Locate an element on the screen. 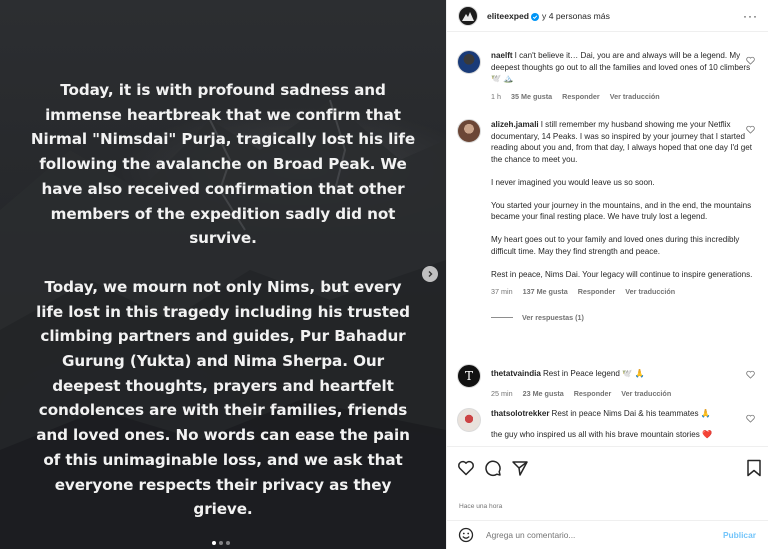 This screenshot has width=768, height=549. comment-likes: 35 Me gusta is located at coordinates (531, 97).